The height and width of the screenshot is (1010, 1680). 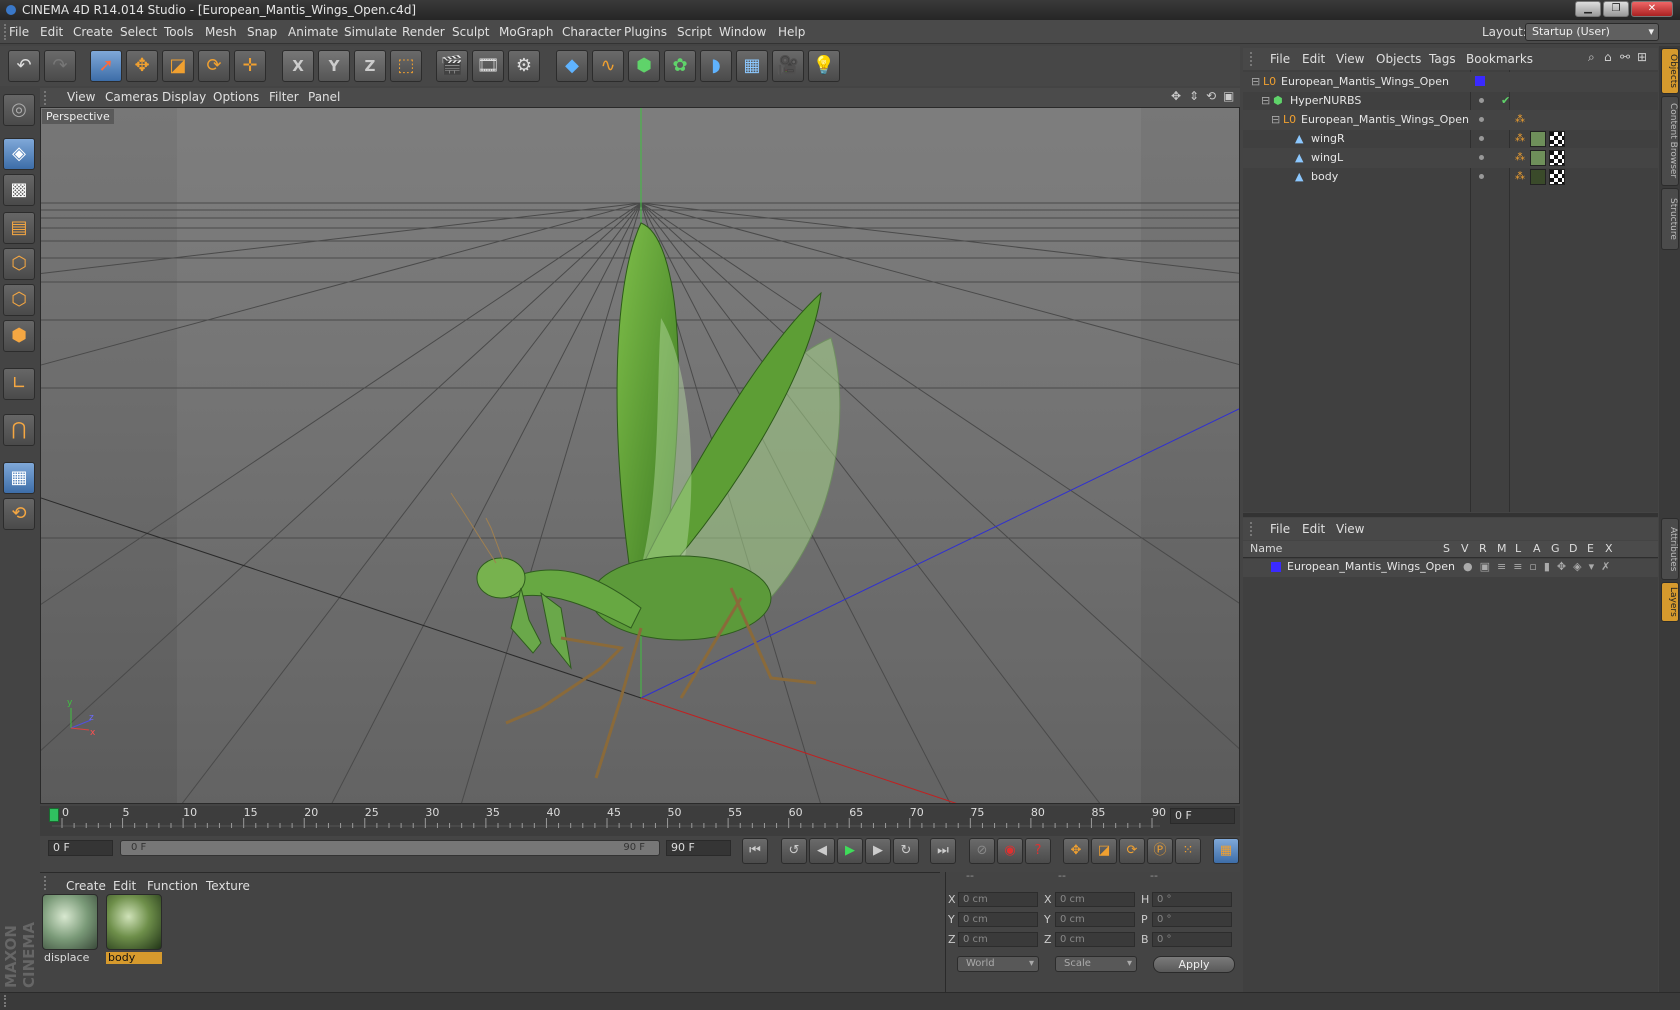 What do you see at coordinates (51, 32) in the screenshot?
I see `menu-edit: Edit` at bounding box center [51, 32].